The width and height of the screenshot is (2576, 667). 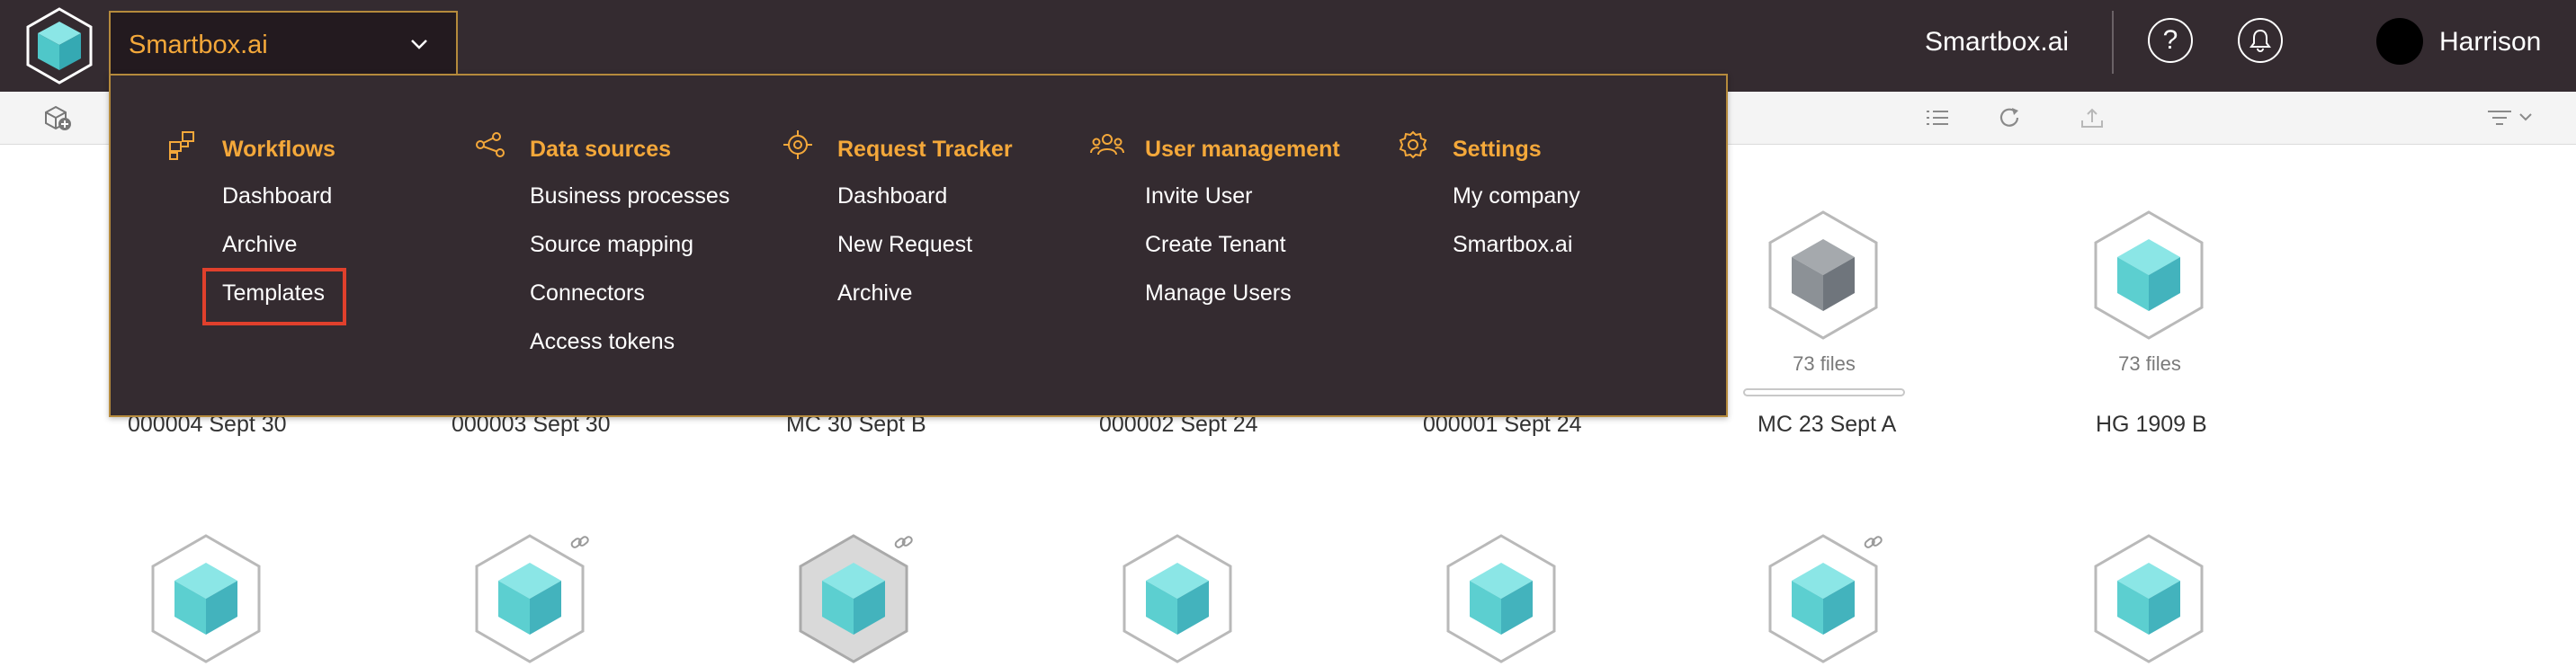 I want to click on menu-item-source-mapping: Source mapping, so click(x=611, y=245).